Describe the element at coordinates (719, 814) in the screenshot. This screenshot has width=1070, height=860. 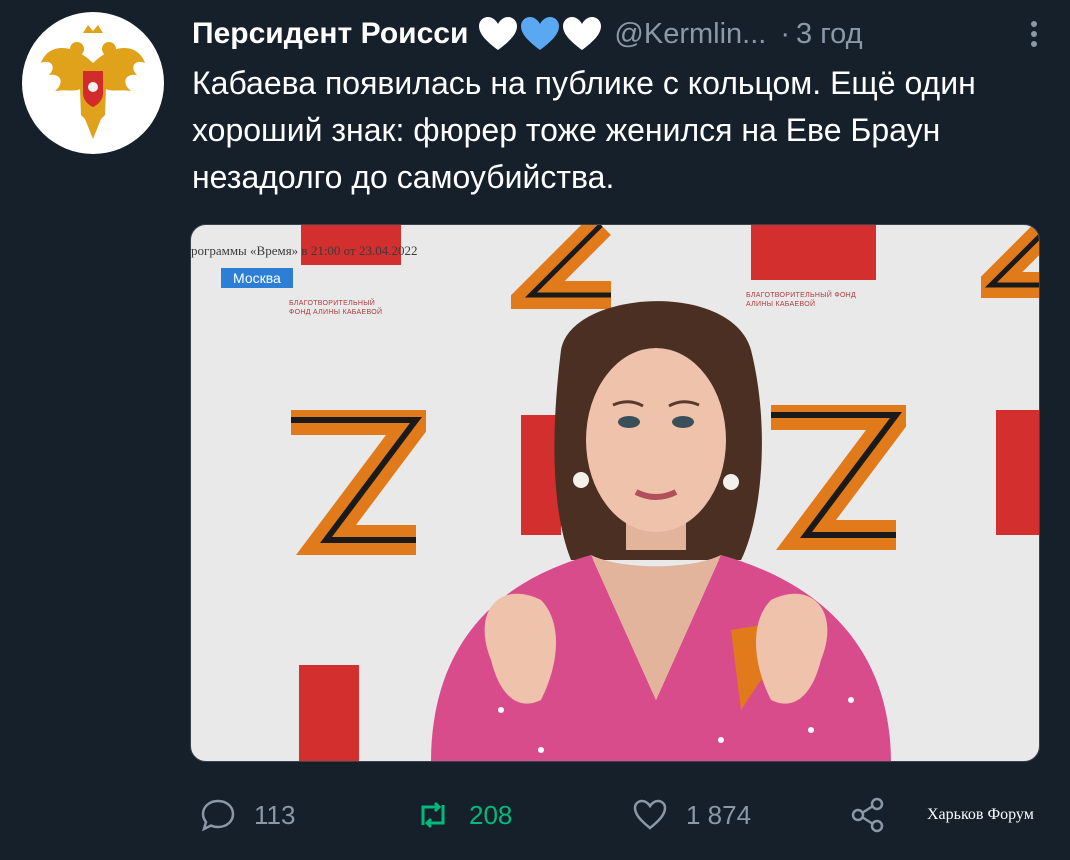
I see `like-count: 1 874` at that location.